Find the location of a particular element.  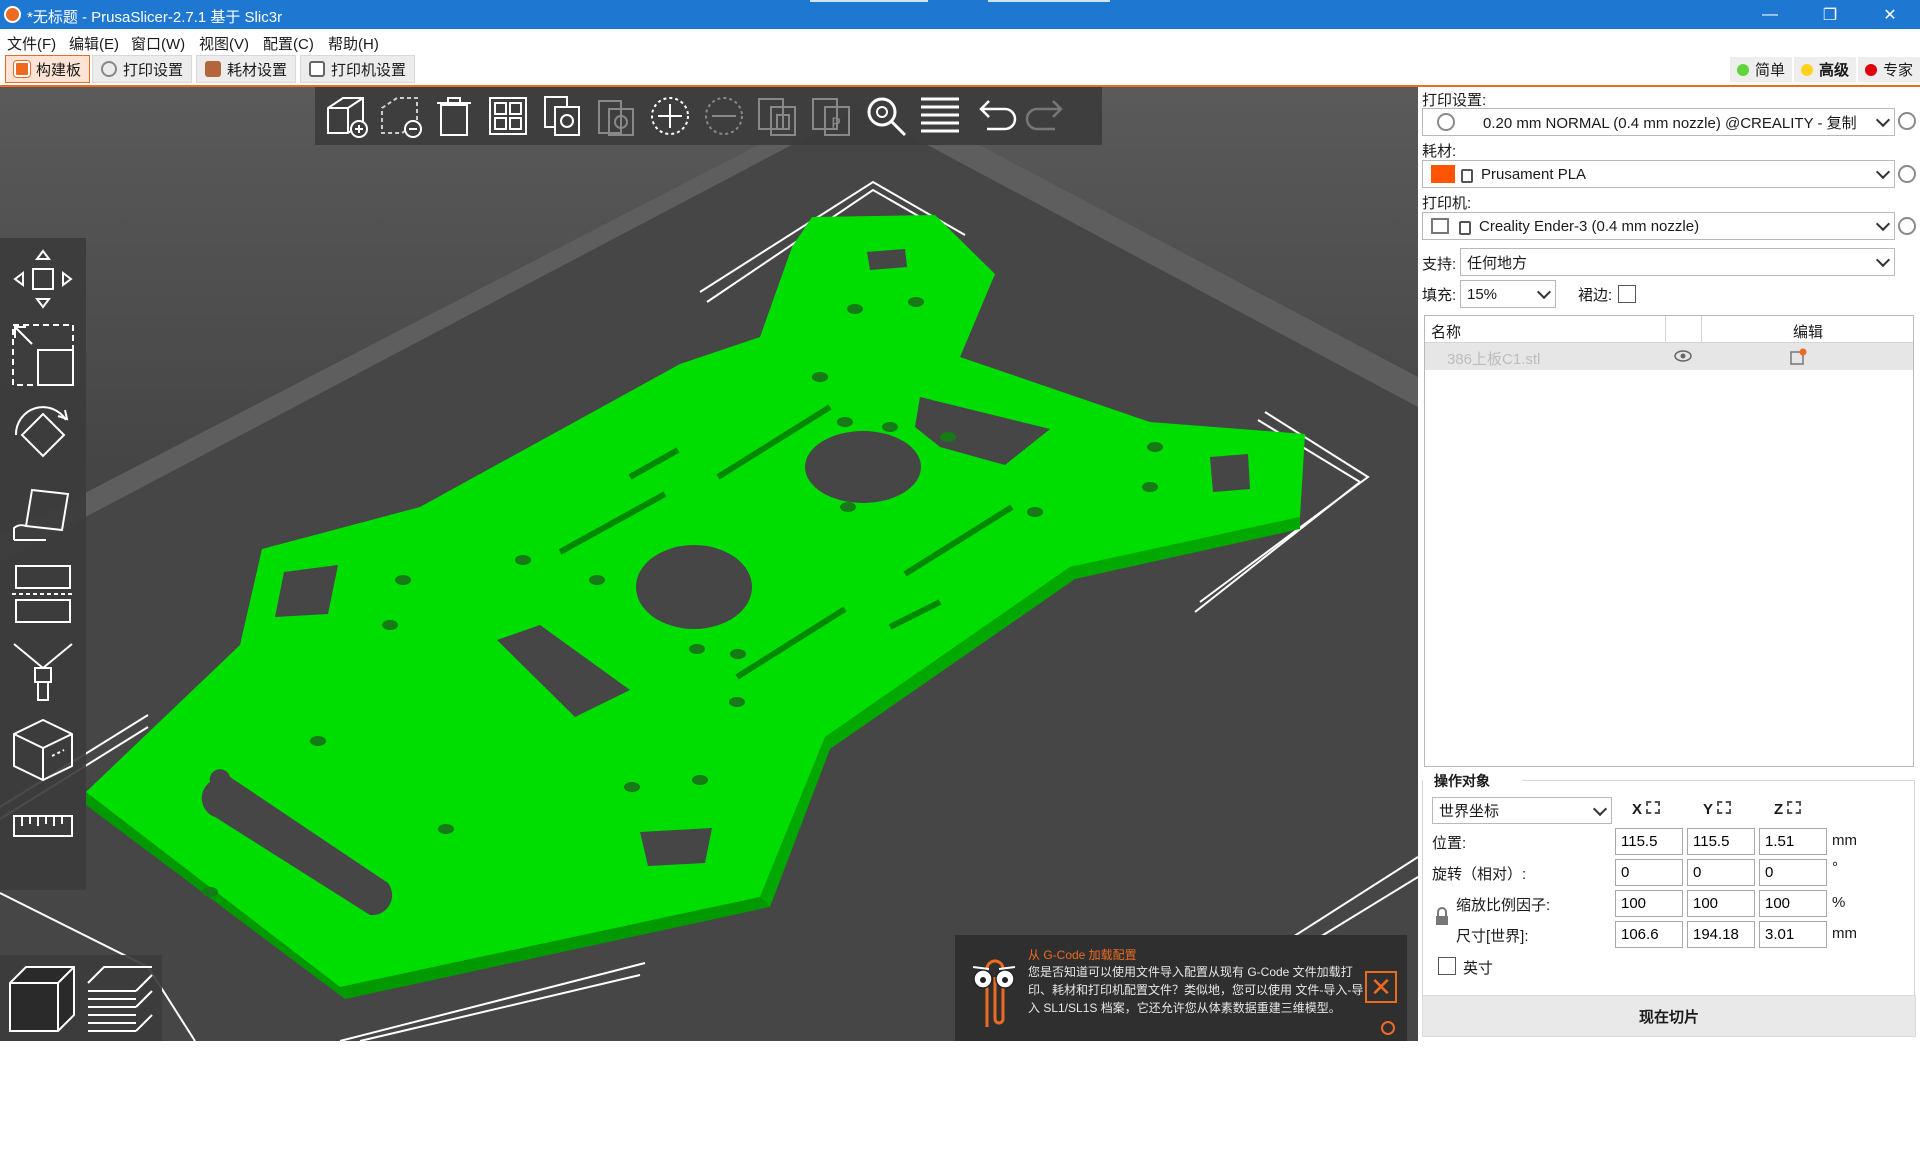

filament-color-swatch is located at coordinates (1443, 174).